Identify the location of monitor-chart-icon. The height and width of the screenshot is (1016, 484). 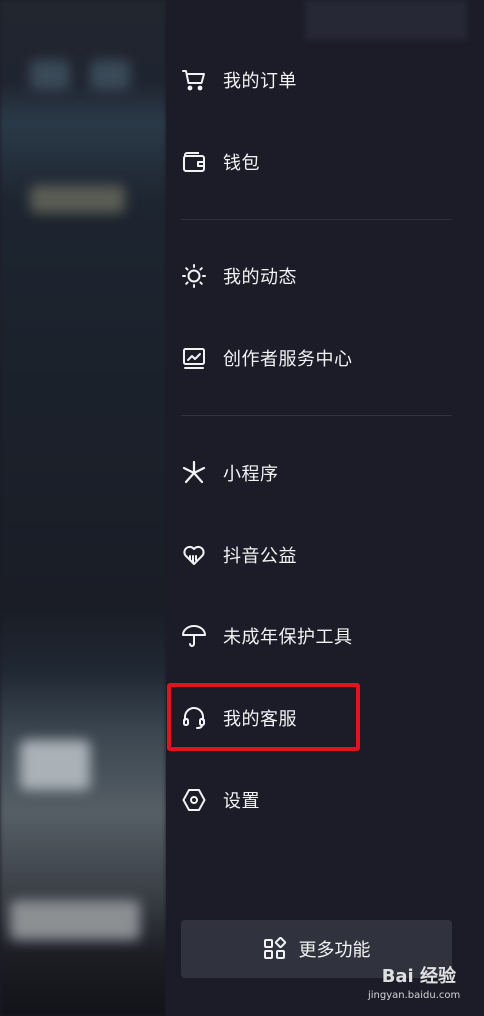
(194, 358).